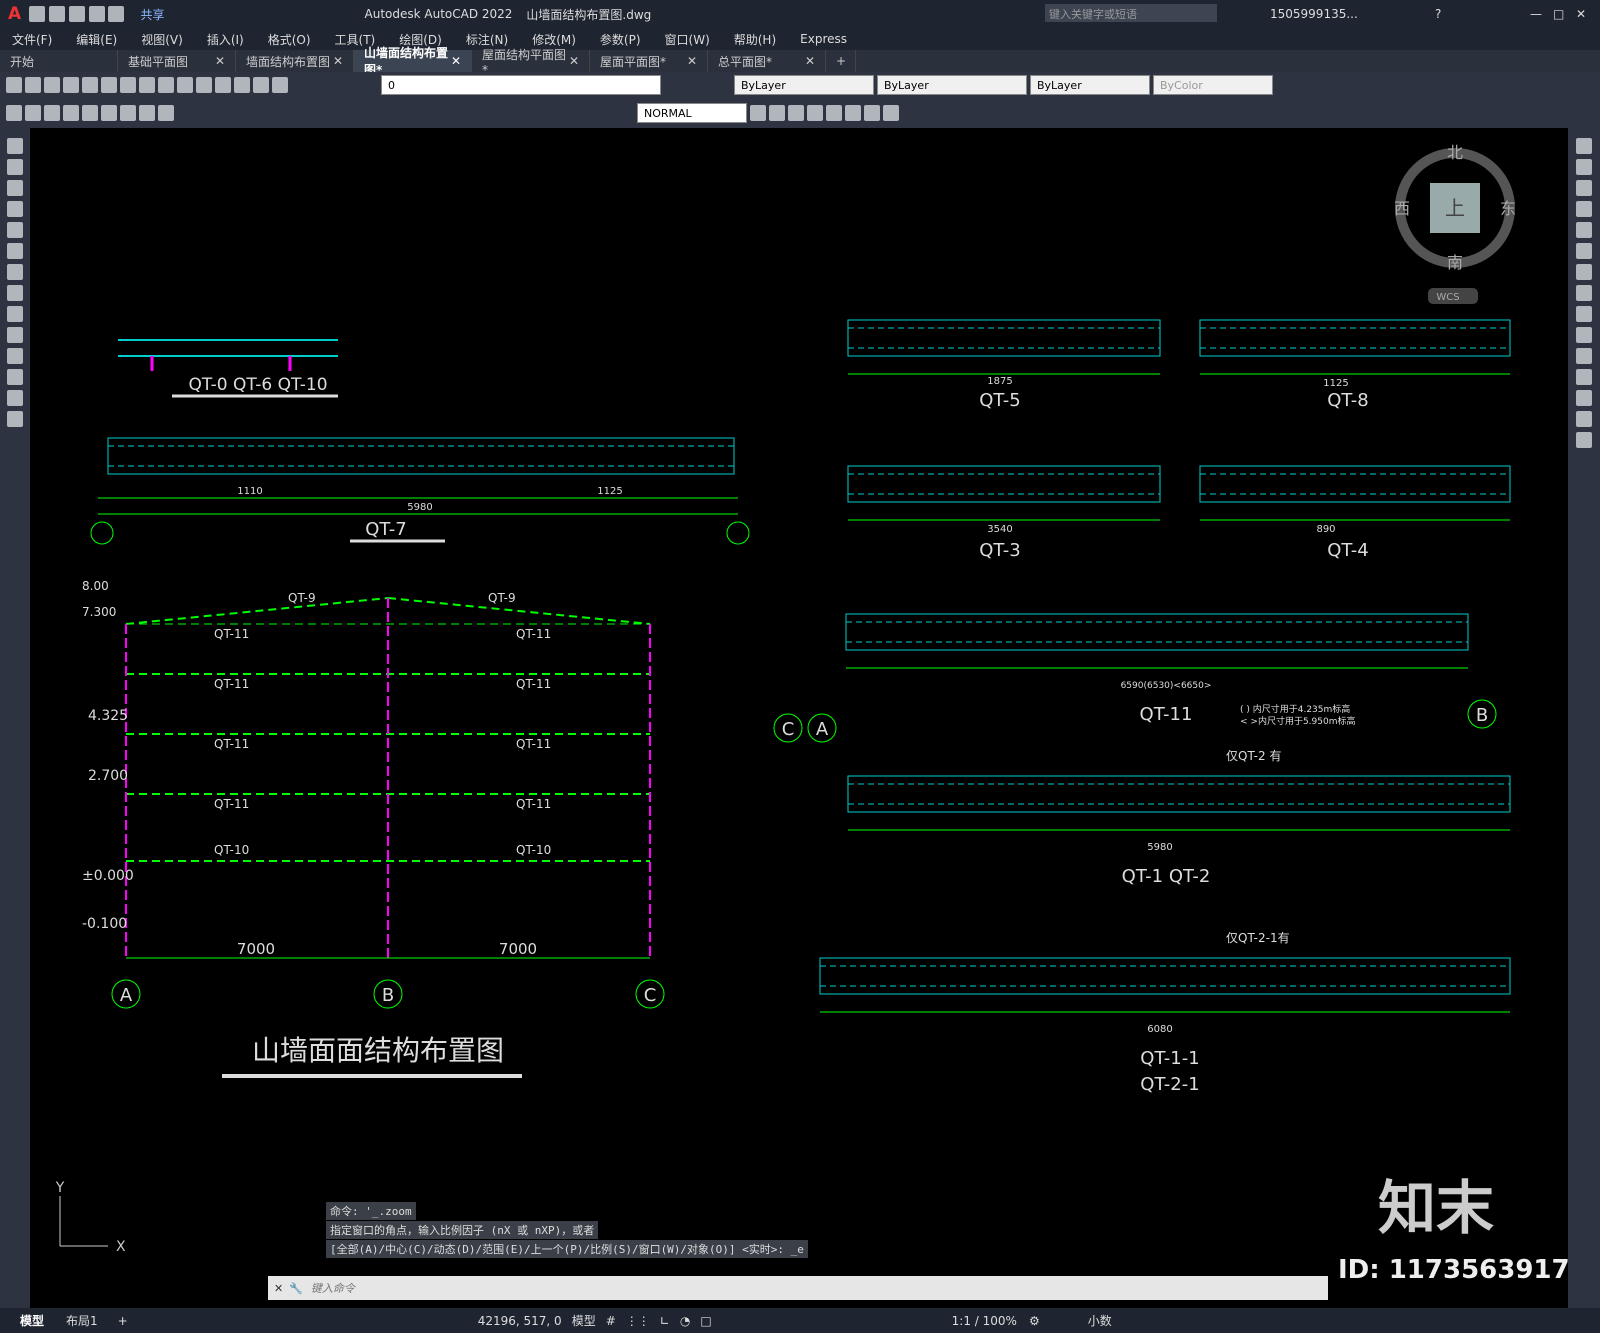  I want to click on polygon-icon, so click(15, 188).